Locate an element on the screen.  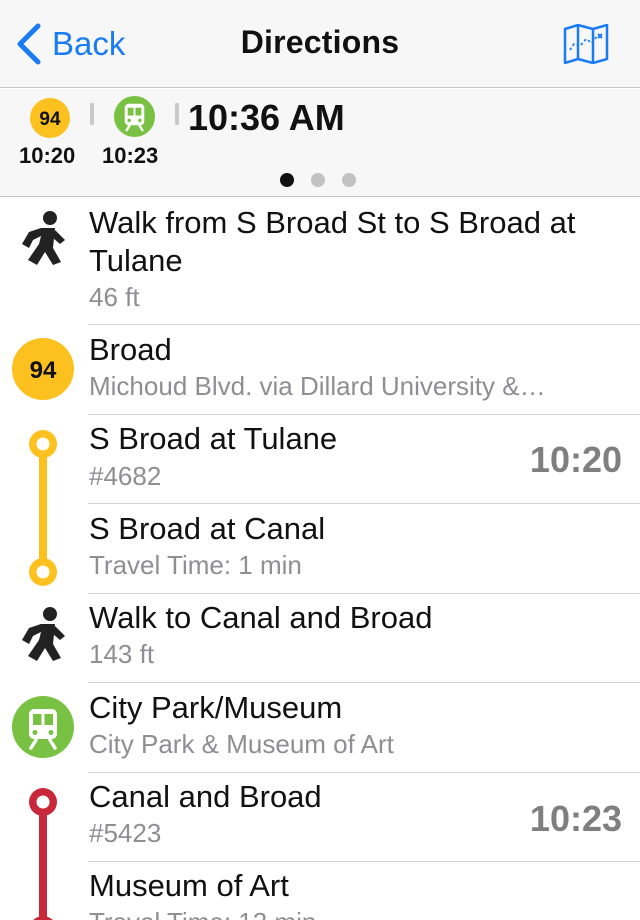
step-title: Canal and Broad is located at coordinates (205, 796).